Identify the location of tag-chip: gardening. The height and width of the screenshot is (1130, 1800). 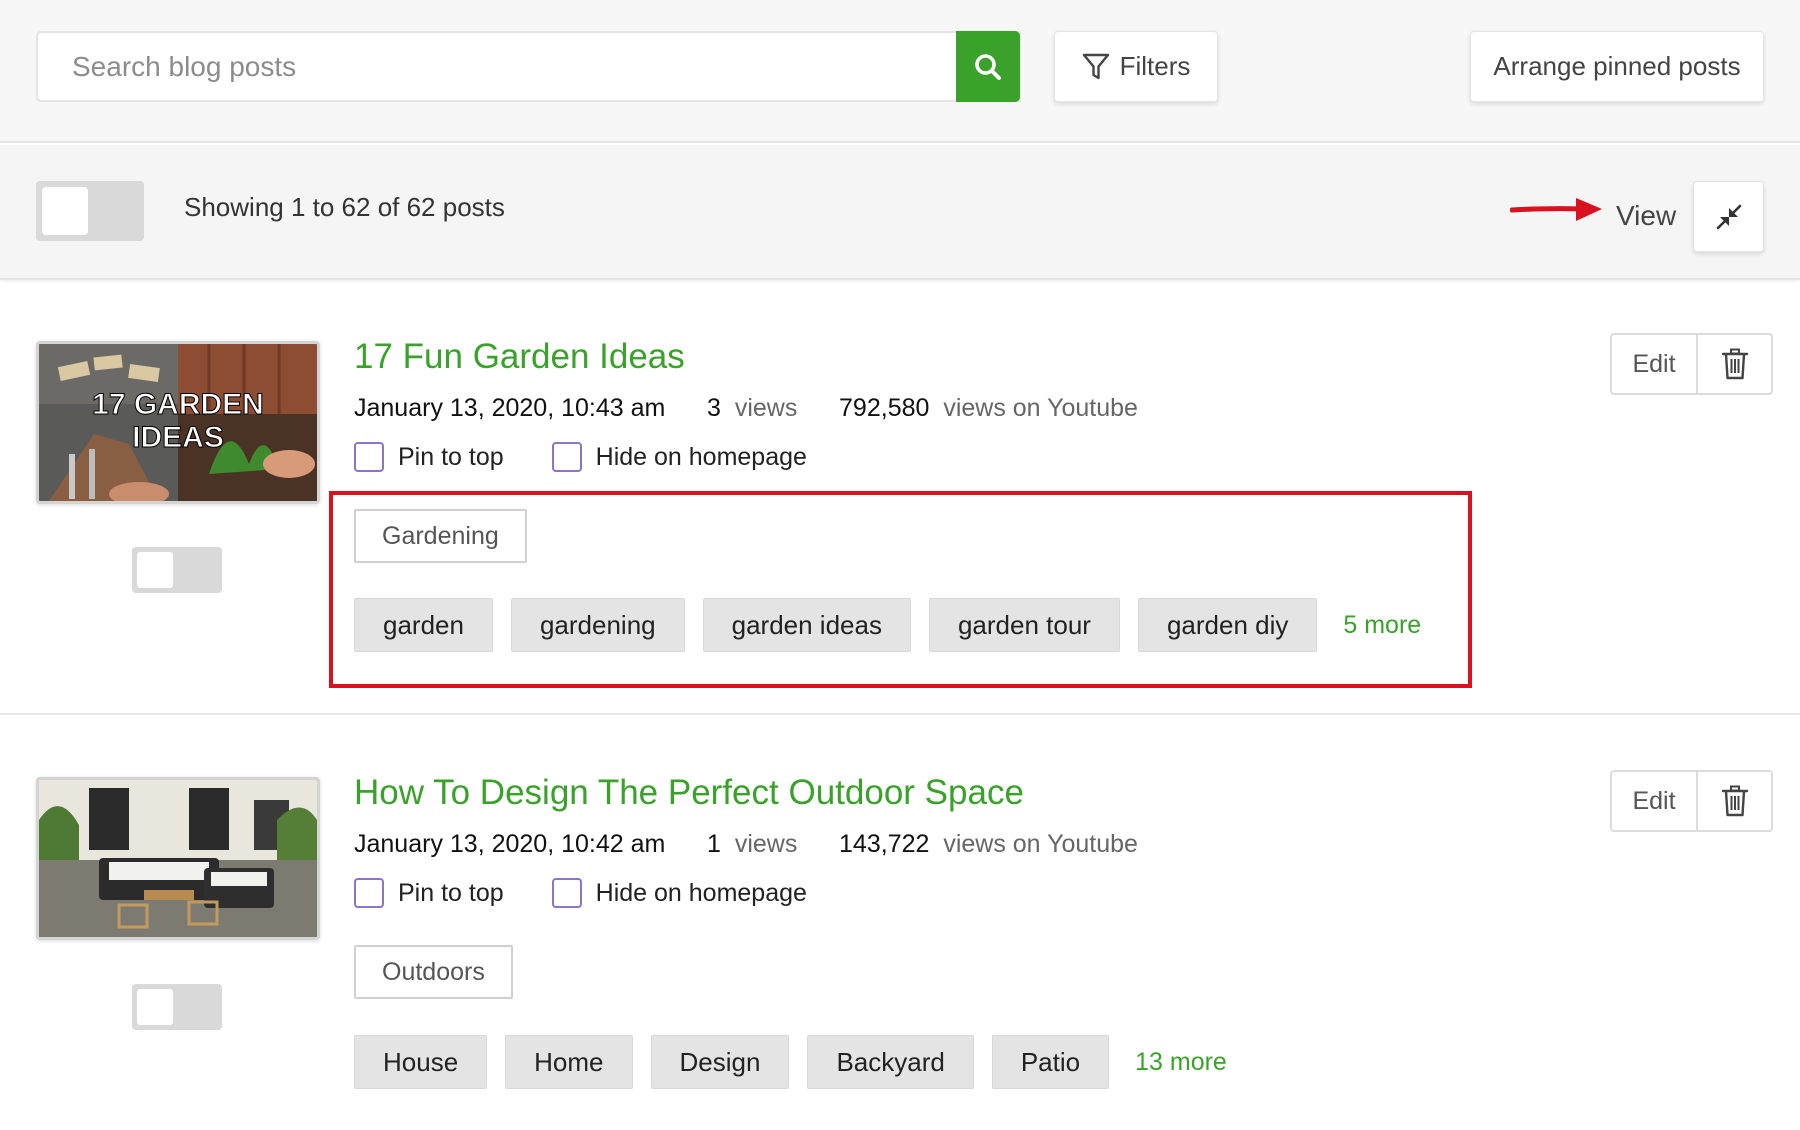
(597, 625).